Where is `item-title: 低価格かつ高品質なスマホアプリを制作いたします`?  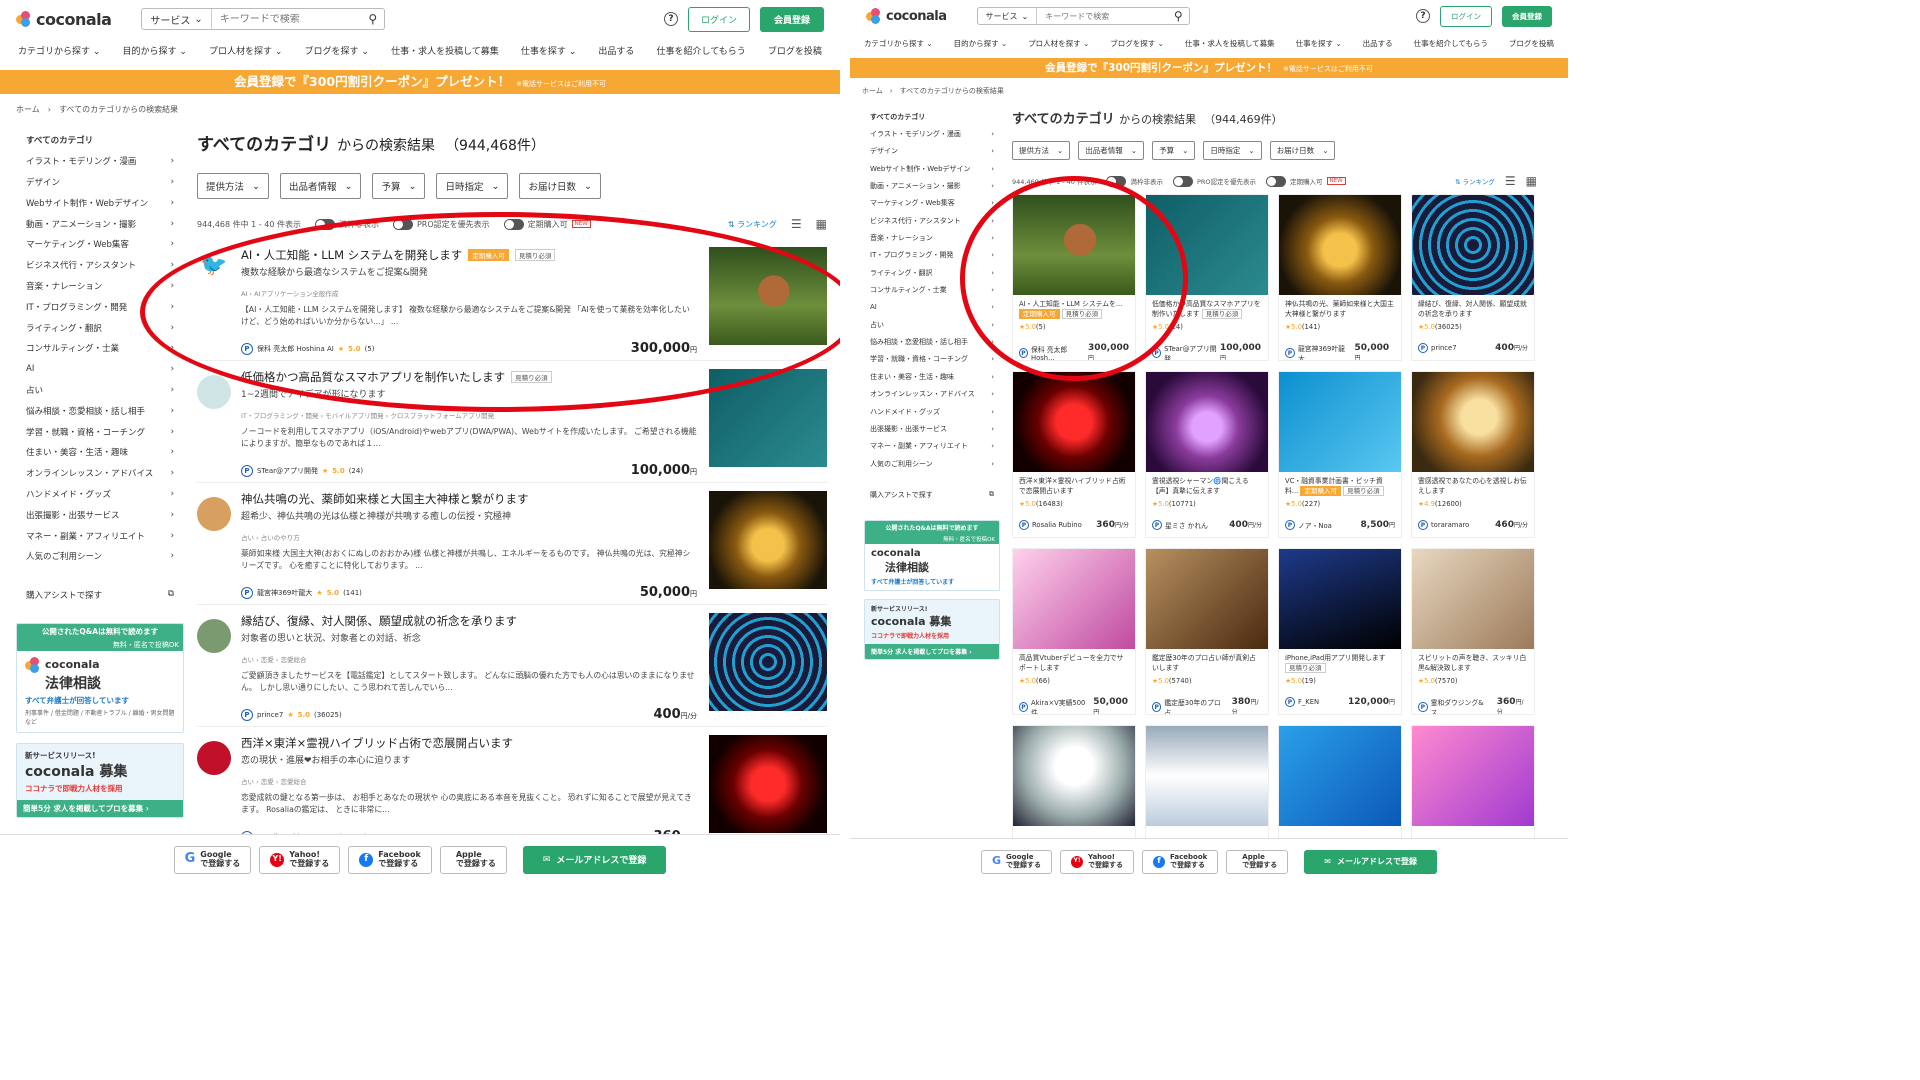
item-title: 低価格かつ高品質なスマホアプリを制作いたします is located at coordinates (373, 377).